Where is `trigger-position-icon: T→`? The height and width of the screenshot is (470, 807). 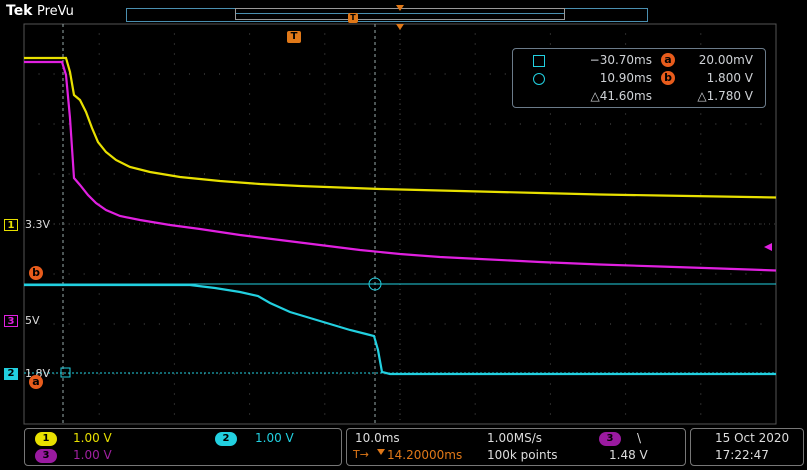
trigger-position-icon: T→ is located at coordinates (361, 454).